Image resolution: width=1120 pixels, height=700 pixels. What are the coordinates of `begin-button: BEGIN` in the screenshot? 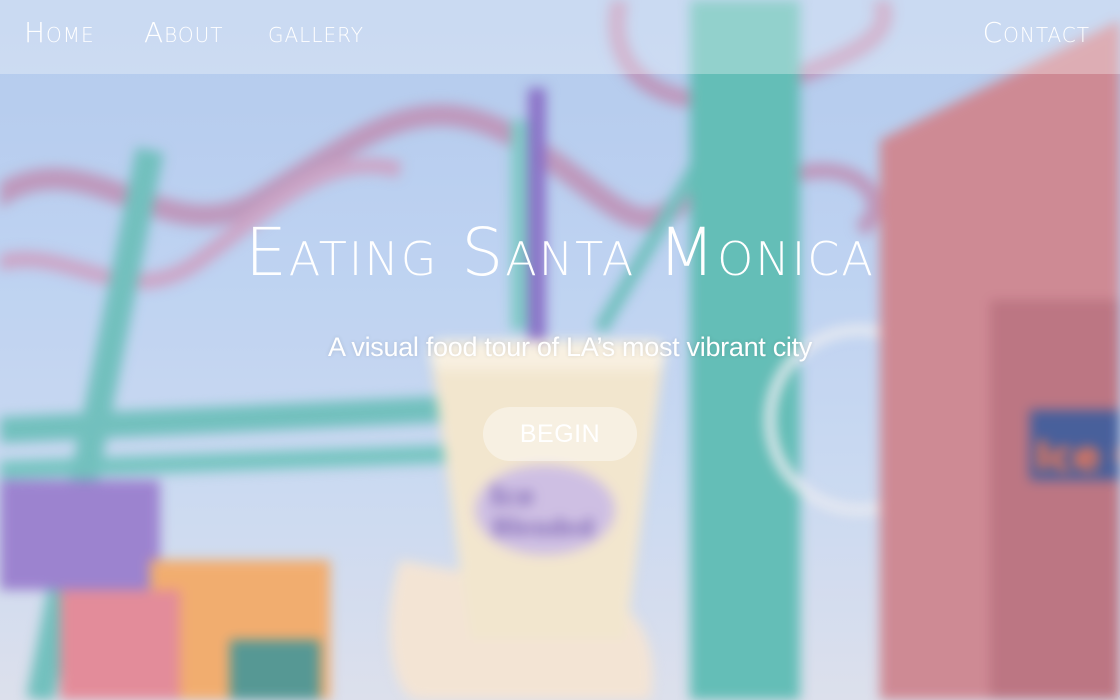 It's located at (560, 434).